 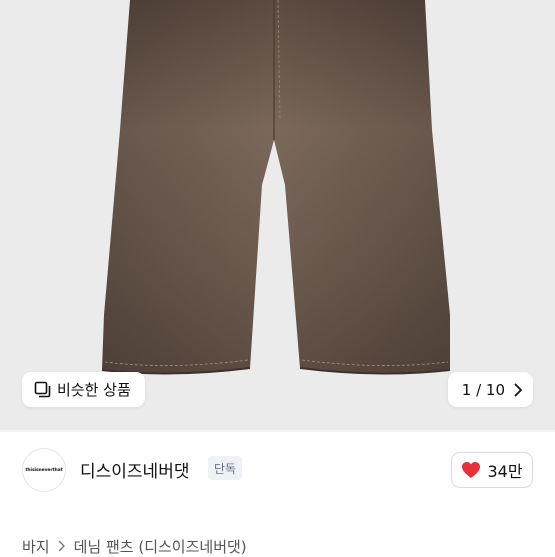 I want to click on brand-name-link: 디스이즈네버댓, so click(x=134, y=469).